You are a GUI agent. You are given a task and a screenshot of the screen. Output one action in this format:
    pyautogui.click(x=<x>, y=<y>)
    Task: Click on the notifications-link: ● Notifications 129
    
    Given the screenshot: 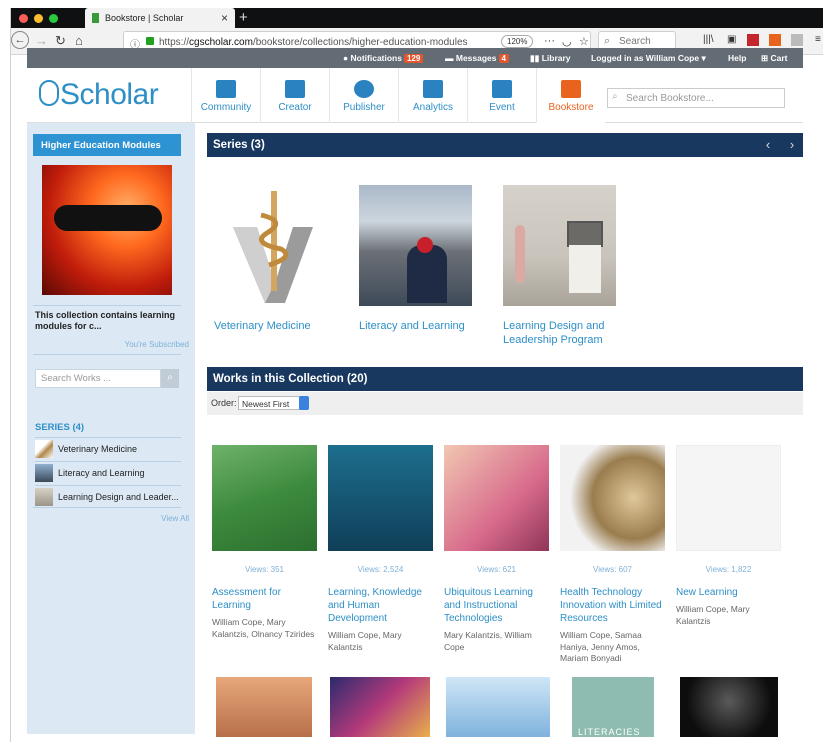 What is the action you would take?
    pyautogui.click(x=383, y=58)
    